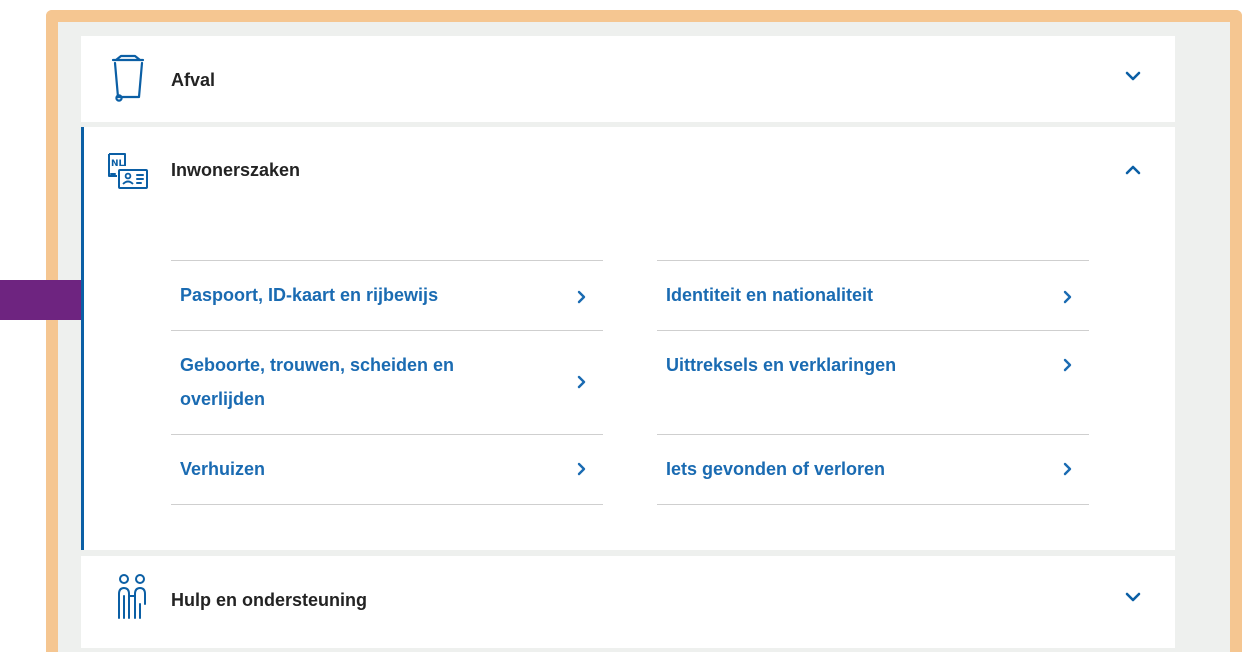 The height and width of the screenshot is (652, 1244). Describe the element at coordinates (118, 164) in the screenshot. I see `svg-text: NL` at that location.